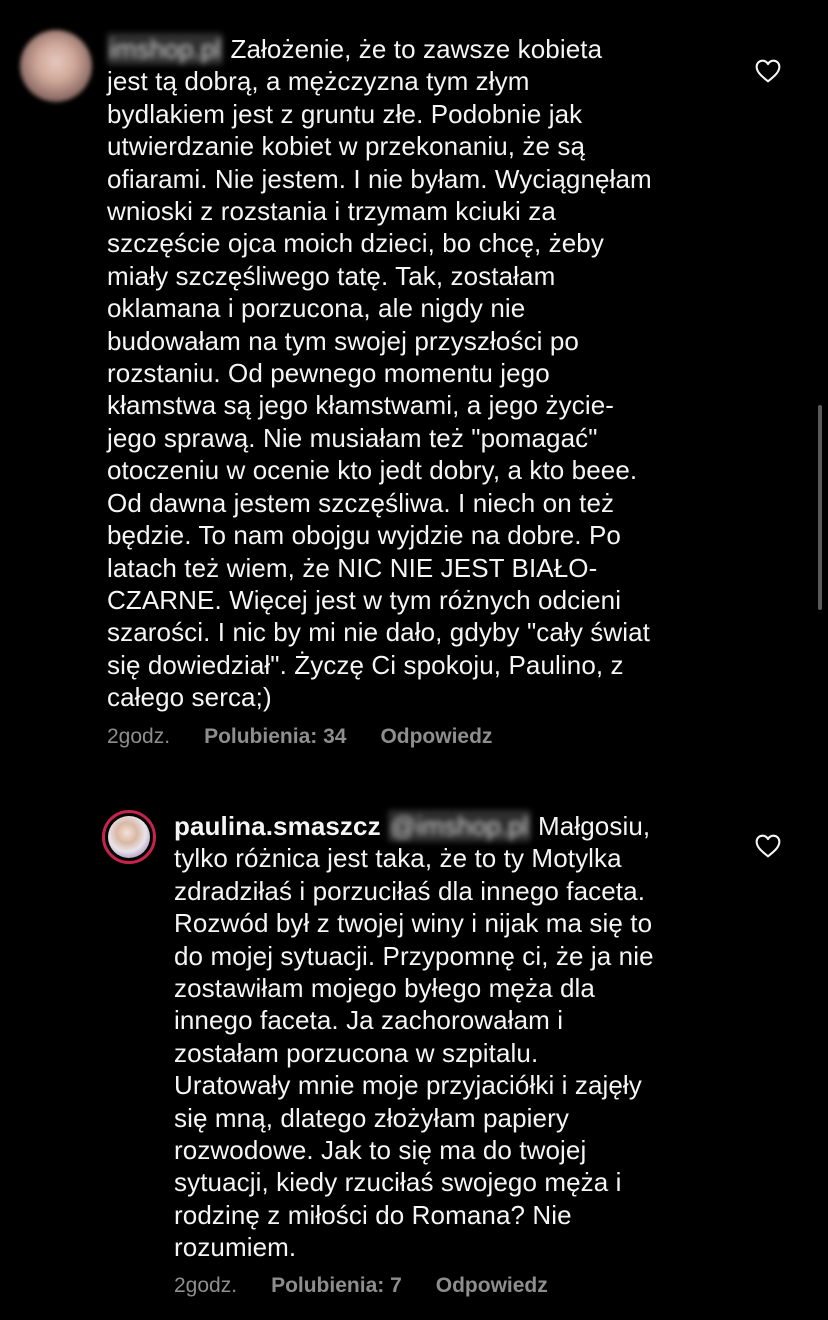  I want to click on scrollbar, so click(820, 507).